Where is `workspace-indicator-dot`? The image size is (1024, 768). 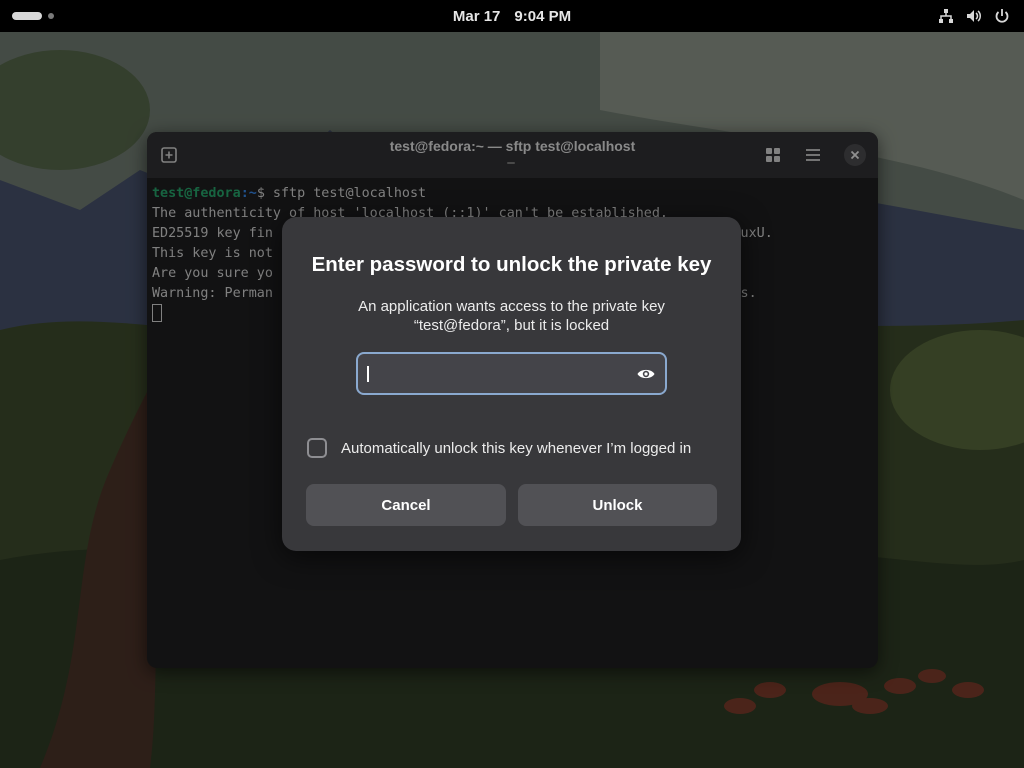
workspace-indicator-dot is located at coordinates (51, 16).